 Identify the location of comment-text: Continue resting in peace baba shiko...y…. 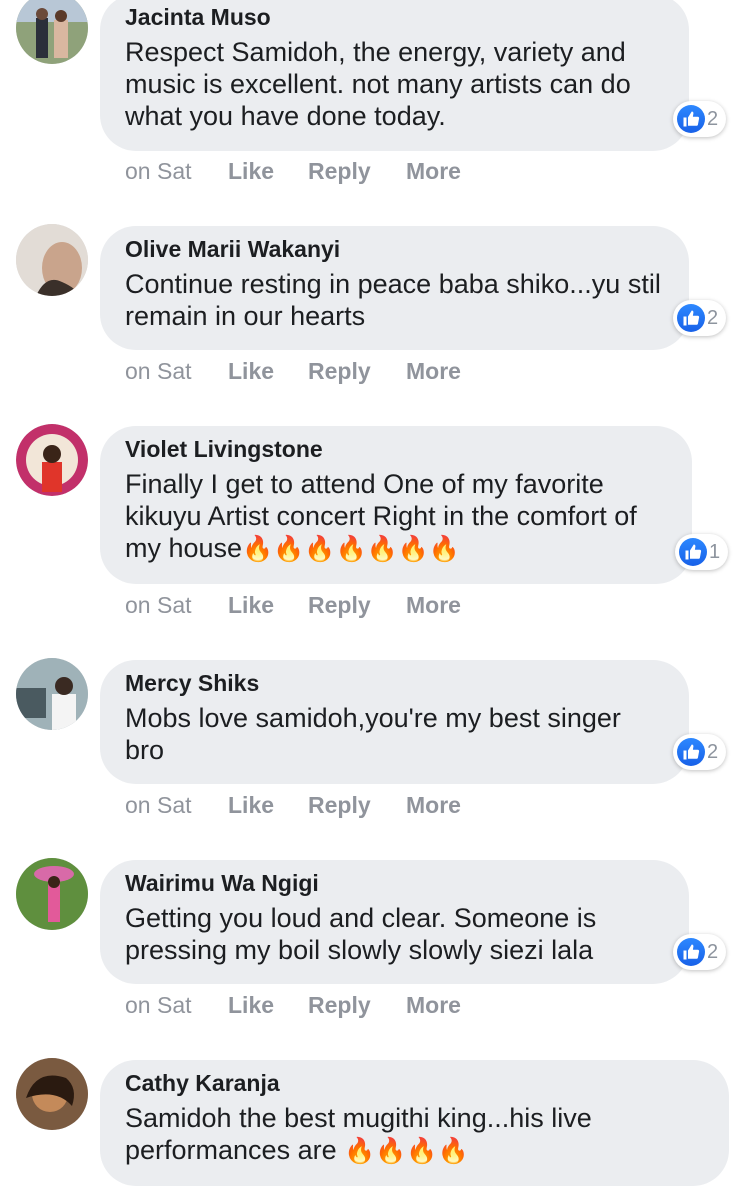
(395, 300).